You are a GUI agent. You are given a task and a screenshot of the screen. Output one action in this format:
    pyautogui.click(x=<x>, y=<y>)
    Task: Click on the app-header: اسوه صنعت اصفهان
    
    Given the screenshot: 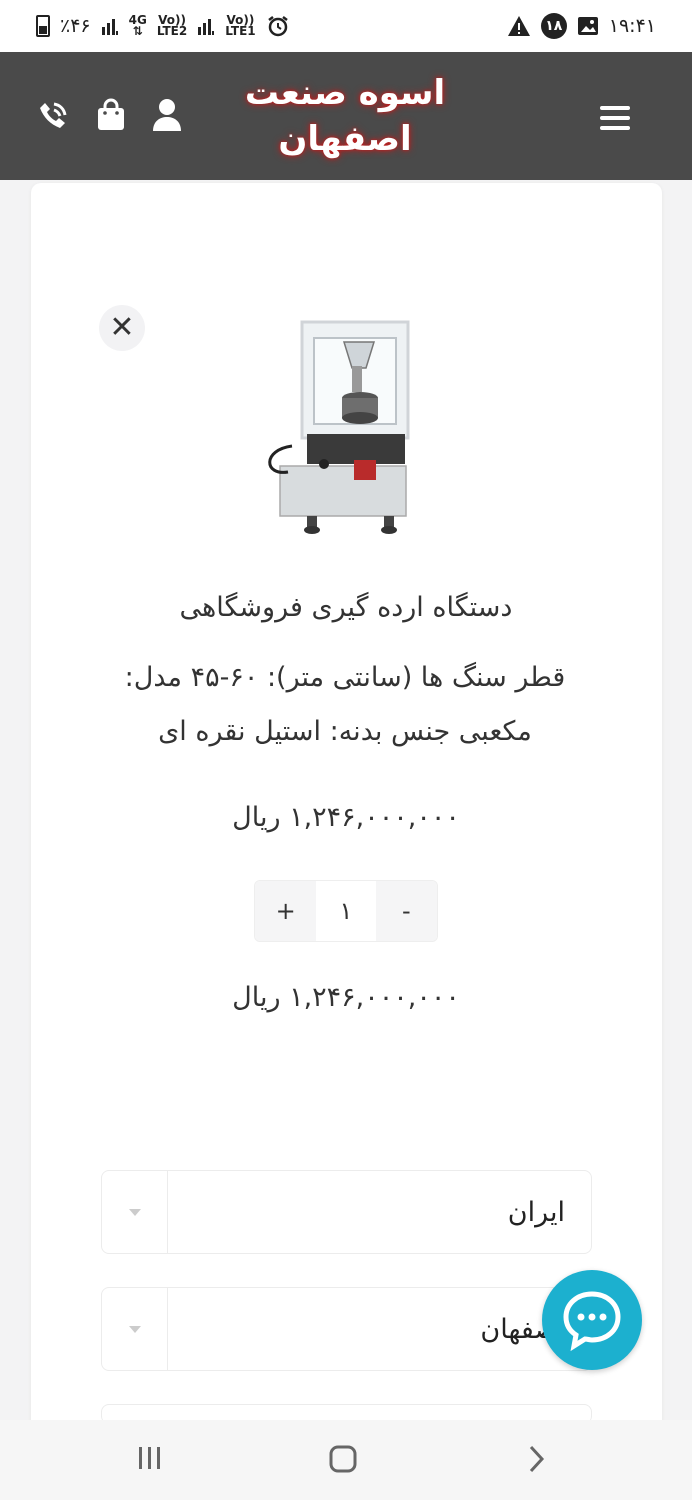 What is the action you would take?
    pyautogui.click(x=346, y=116)
    